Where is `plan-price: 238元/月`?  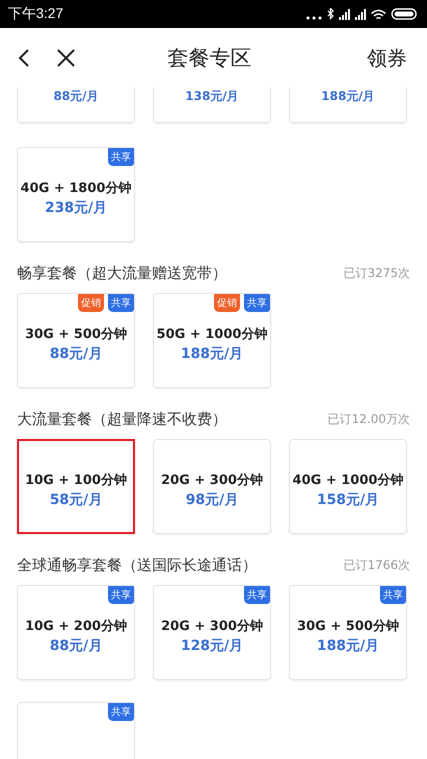
plan-price: 238元/月 is located at coordinates (76, 207).